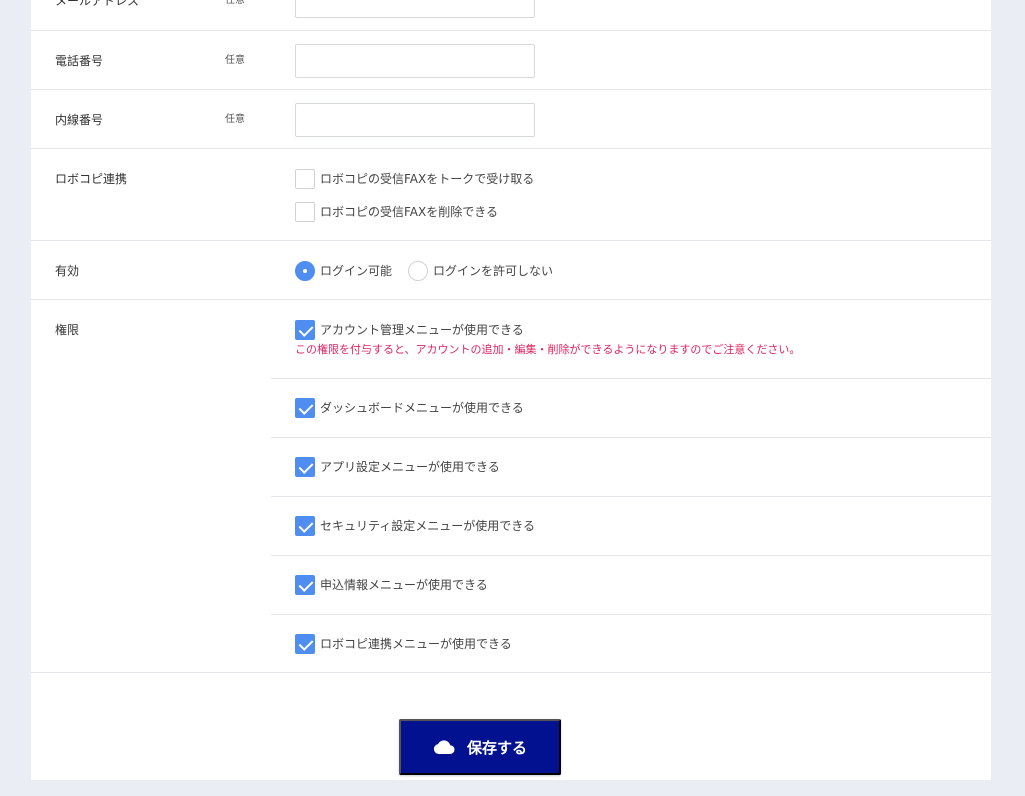  What do you see at coordinates (305, 271) in the screenshot?
I see `login-allowed-radio` at bounding box center [305, 271].